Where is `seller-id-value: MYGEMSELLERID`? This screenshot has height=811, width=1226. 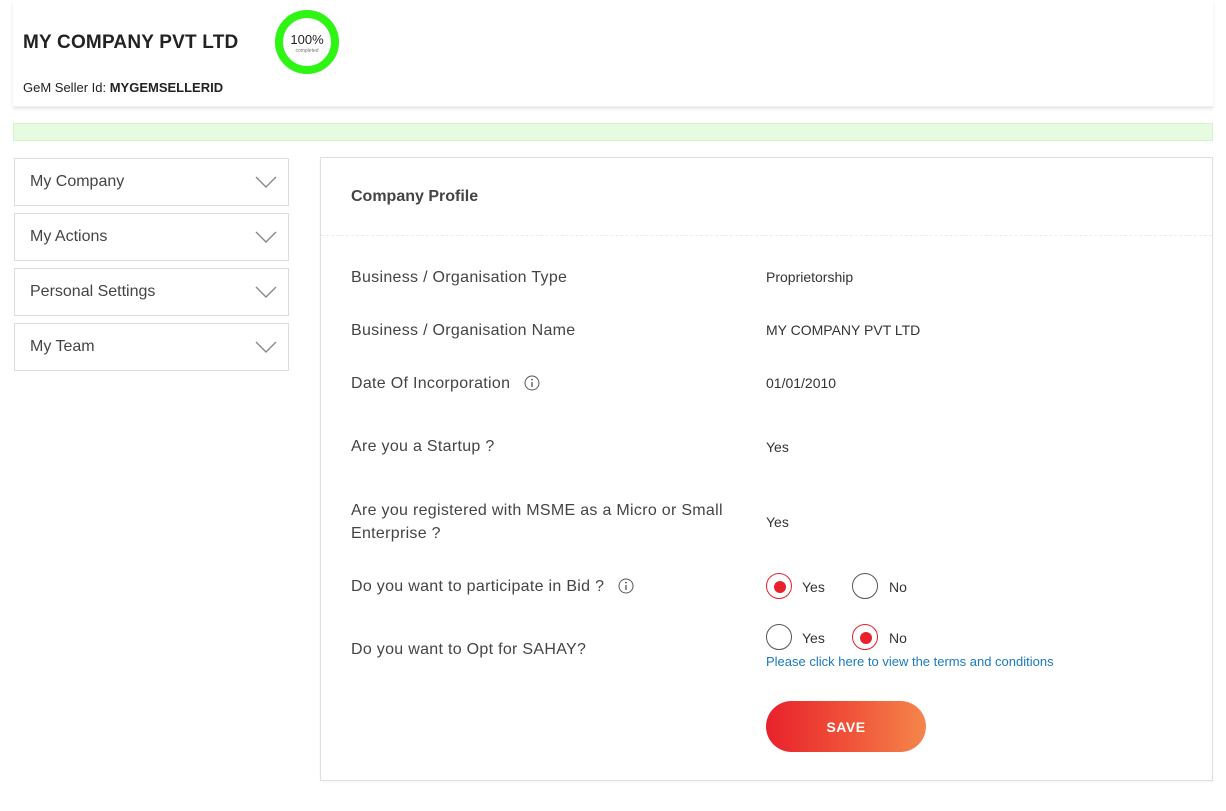 seller-id-value: MYGEMSELLERID is located at coordinates (166, 87).